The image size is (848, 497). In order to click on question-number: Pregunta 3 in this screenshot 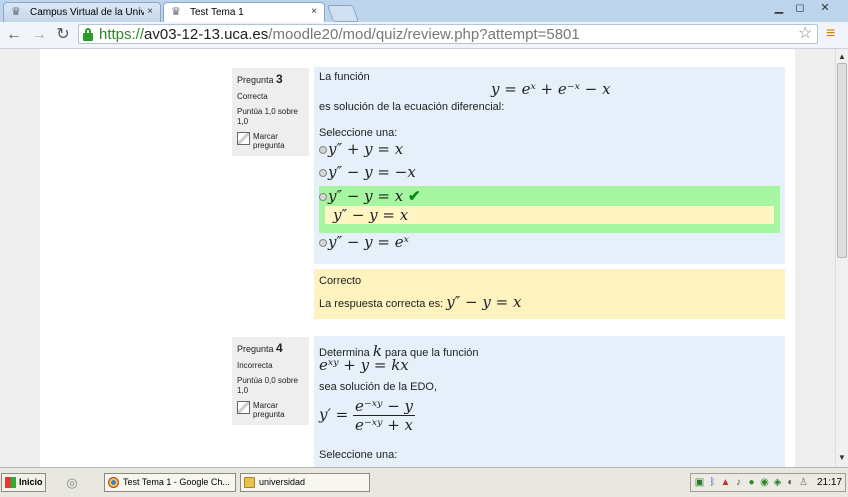, I will do `click(270, 79)`.